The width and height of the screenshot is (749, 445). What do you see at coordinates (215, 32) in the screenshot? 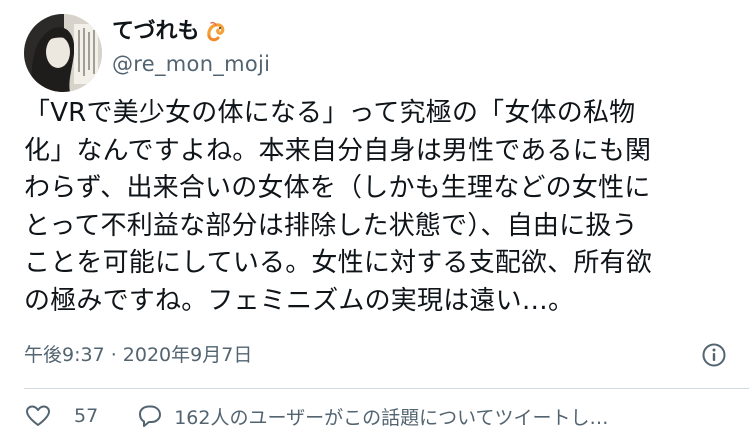
I see `shrimp-icon` at bounding box center [215, 32].